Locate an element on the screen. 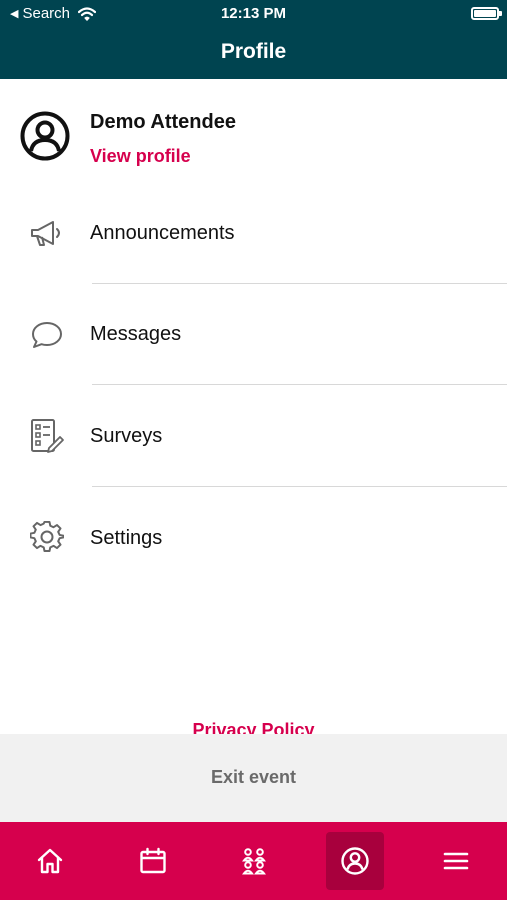 The image size is (507, 900). tab-home is located at coordinates (50, 861).